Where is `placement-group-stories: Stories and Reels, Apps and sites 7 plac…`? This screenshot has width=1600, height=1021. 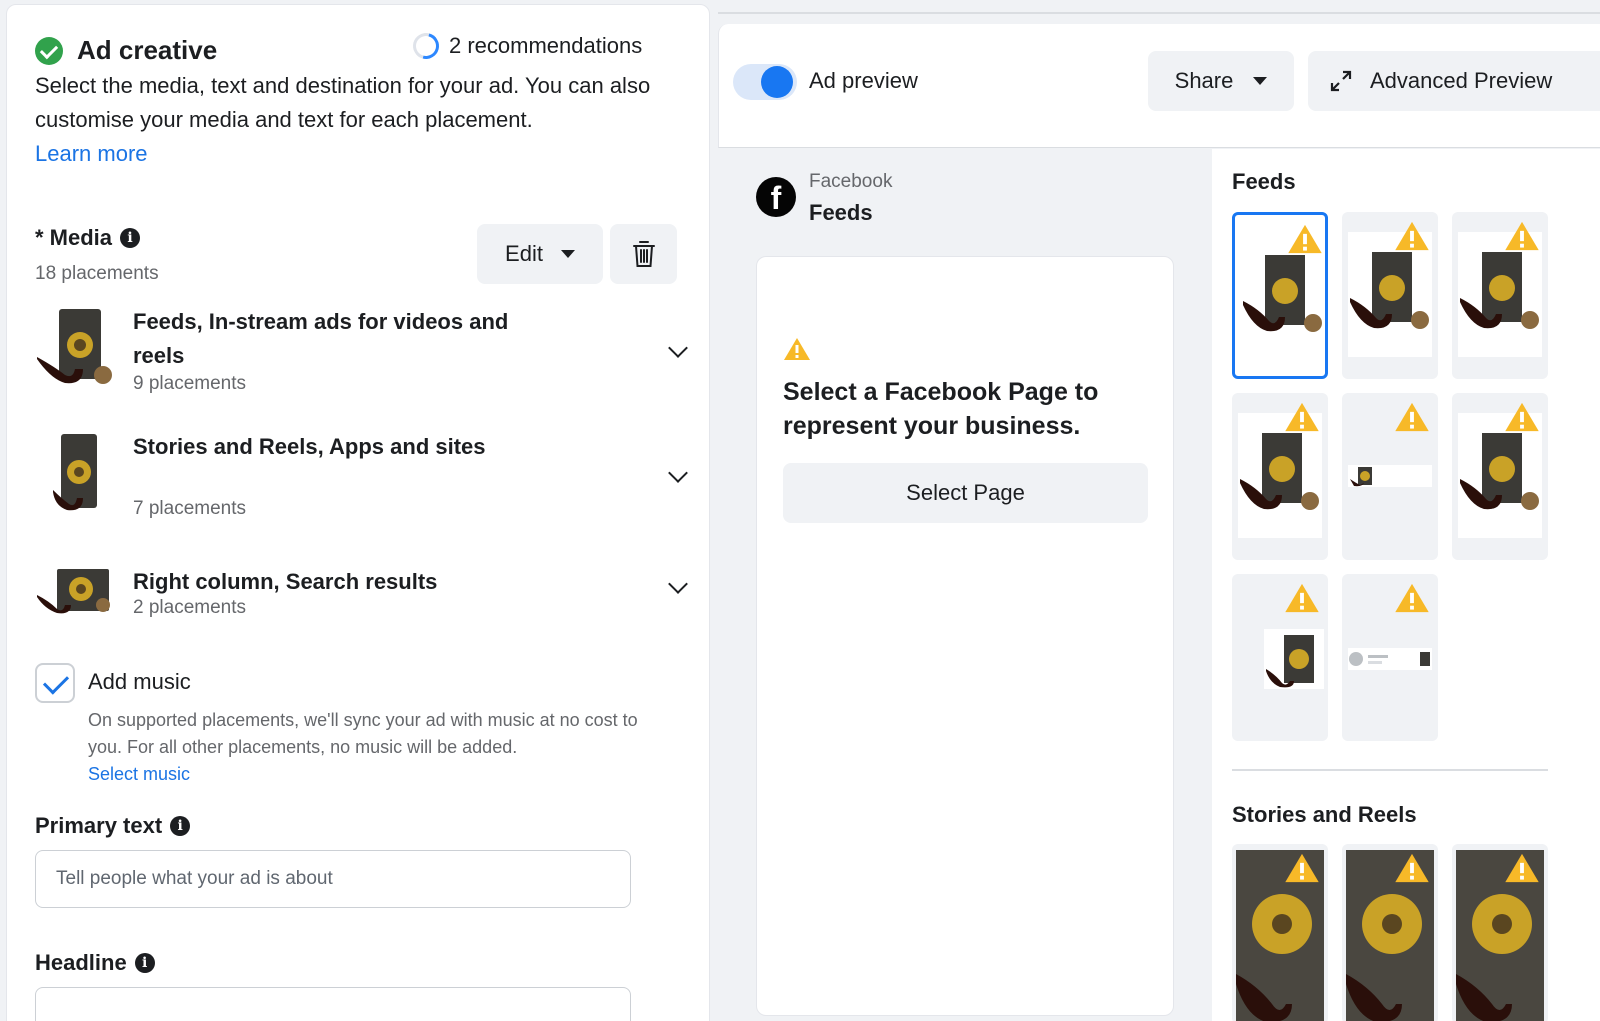 placement-group-stories: Stories and Reels, Apps and sites 7 plac… is located at coordinates (361, 480).